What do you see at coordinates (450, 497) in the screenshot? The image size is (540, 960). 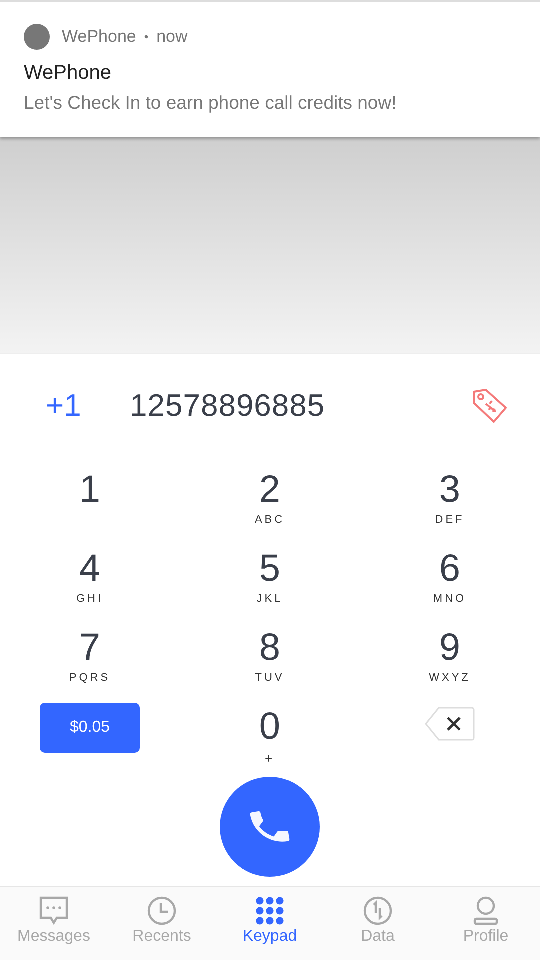 I see `keypad-key: 3 DEF` at bounding box center [450, 497].